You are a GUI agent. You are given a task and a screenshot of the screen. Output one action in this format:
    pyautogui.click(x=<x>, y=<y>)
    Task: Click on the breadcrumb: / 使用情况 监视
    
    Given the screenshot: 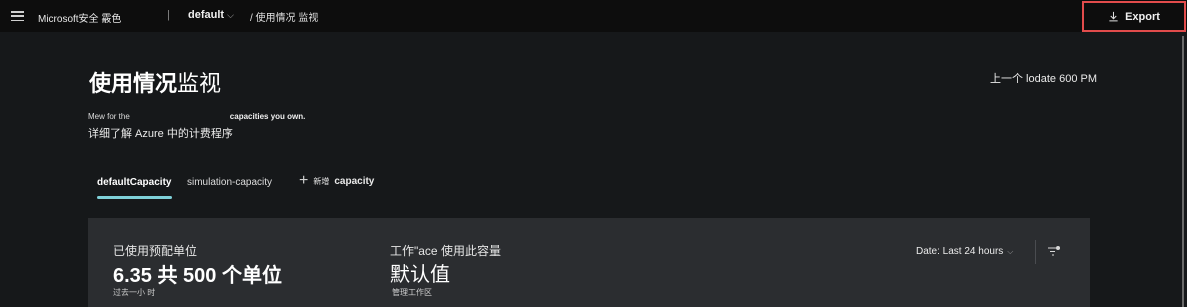 What is the action you would take?
    pyautogui.click(x=284, y=16)
    